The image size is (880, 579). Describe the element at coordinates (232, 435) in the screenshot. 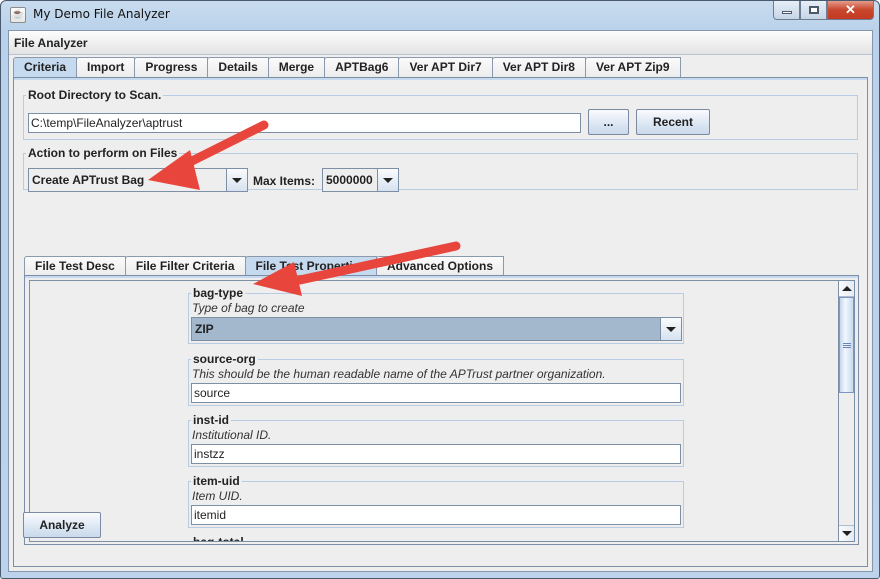

I see `property-description: Institutional ID.` at that location.